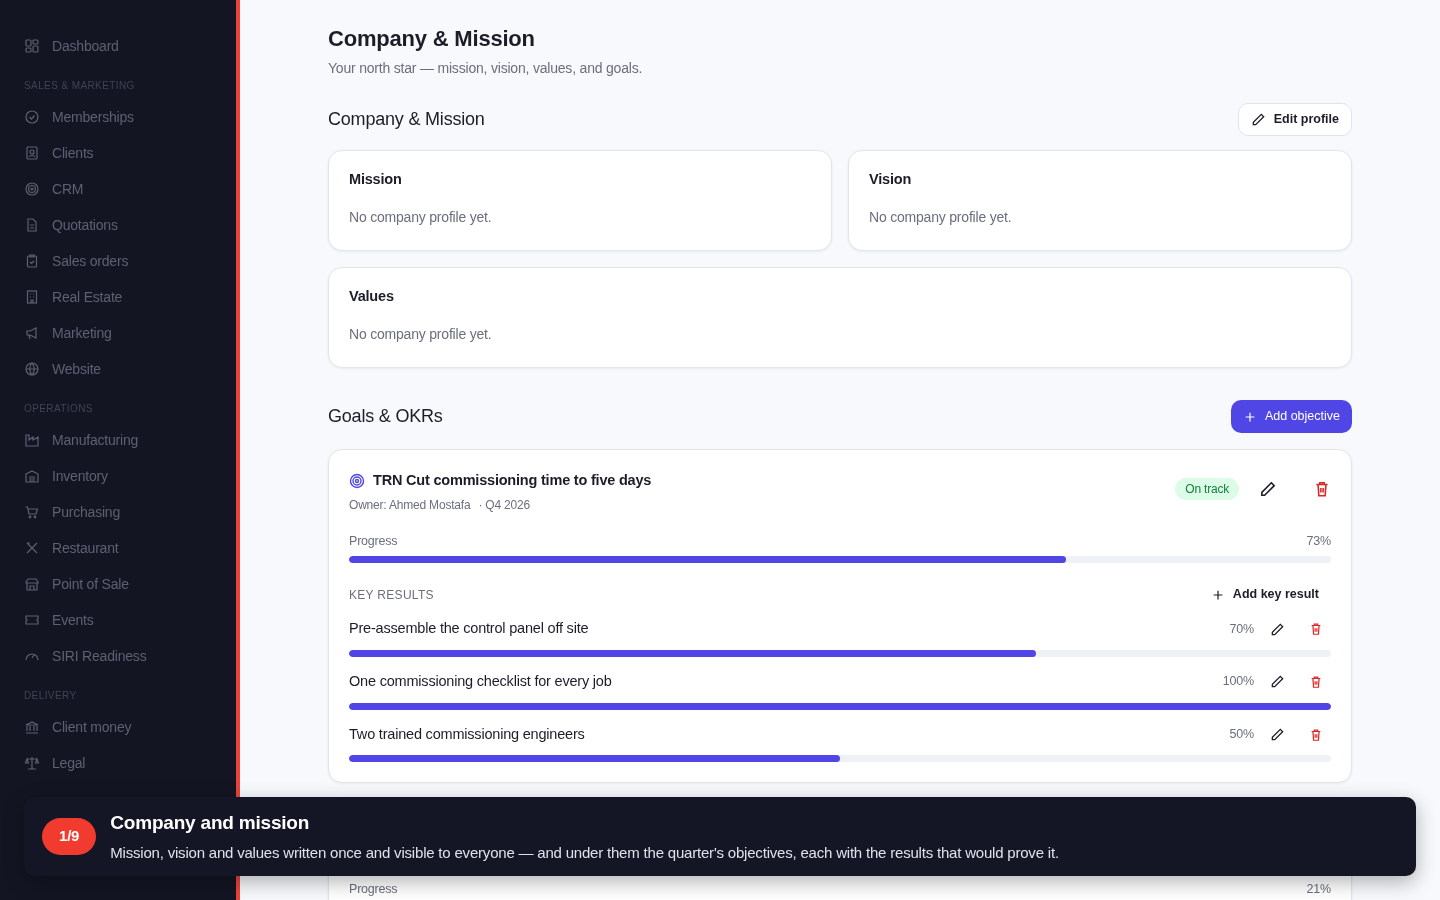 This screenshot has width=1440, height=900. Describe the element at coordinates (32, 261) in the screenshot. I see `clipboard-icon` at that location.